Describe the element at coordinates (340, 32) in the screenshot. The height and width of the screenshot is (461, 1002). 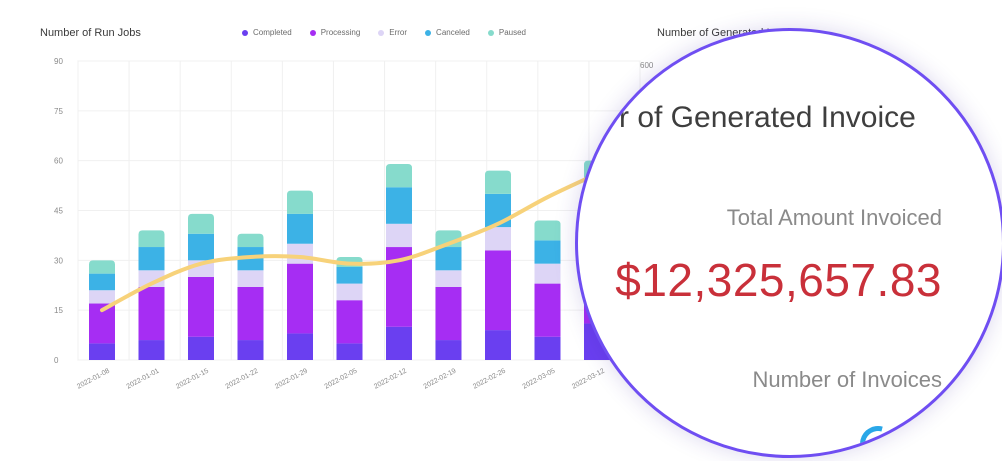
I see `legend-label-processing: Processing` at that location.